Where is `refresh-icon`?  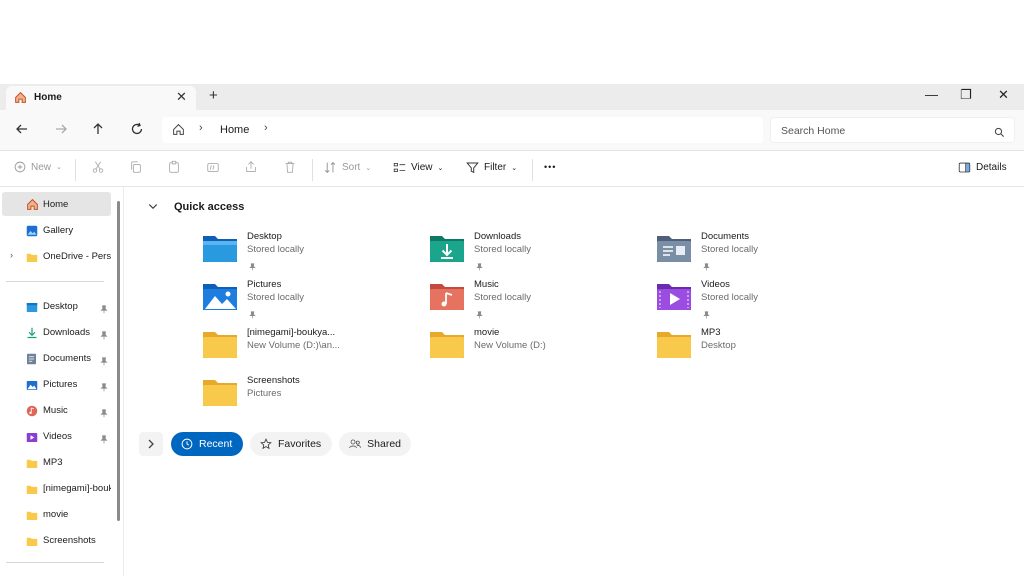 refresh-icon is located at coordinates (137, 129).